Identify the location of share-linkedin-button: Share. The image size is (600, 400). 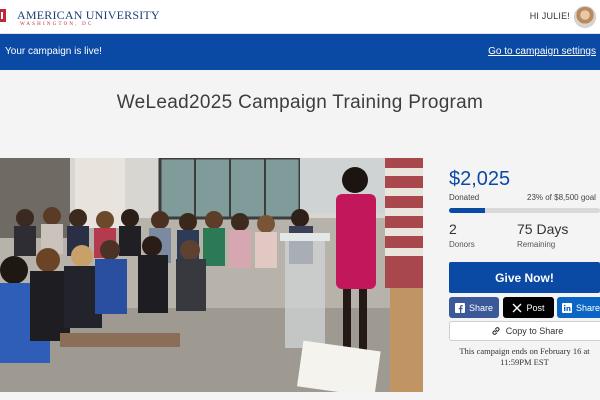
(578, 307).